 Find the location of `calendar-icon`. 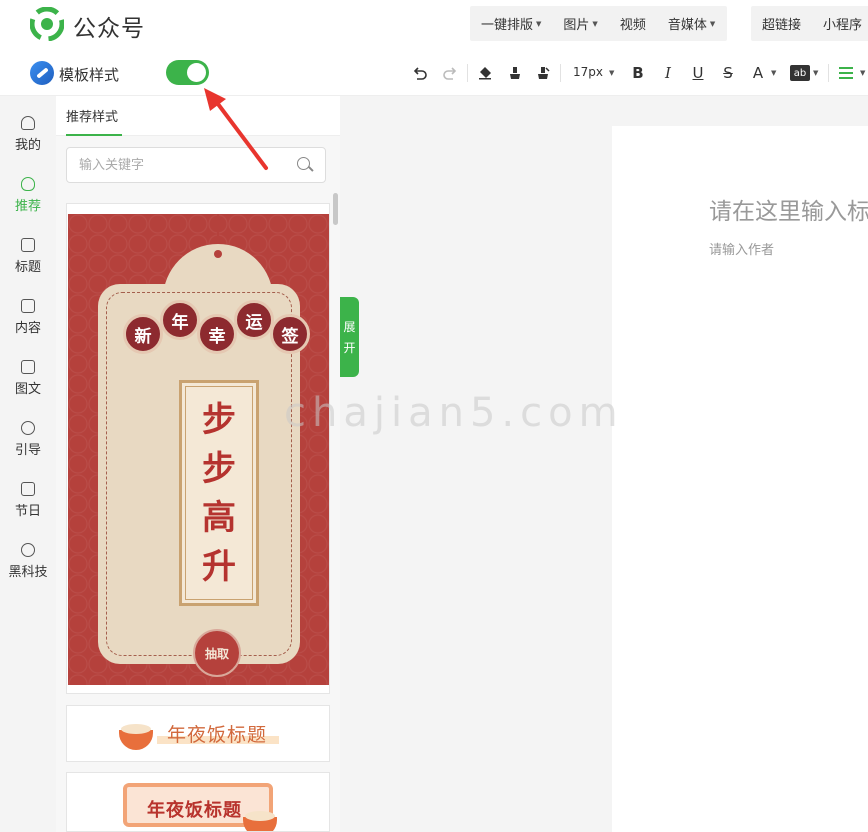

calendar-icon is located at coordinates (28, 489).